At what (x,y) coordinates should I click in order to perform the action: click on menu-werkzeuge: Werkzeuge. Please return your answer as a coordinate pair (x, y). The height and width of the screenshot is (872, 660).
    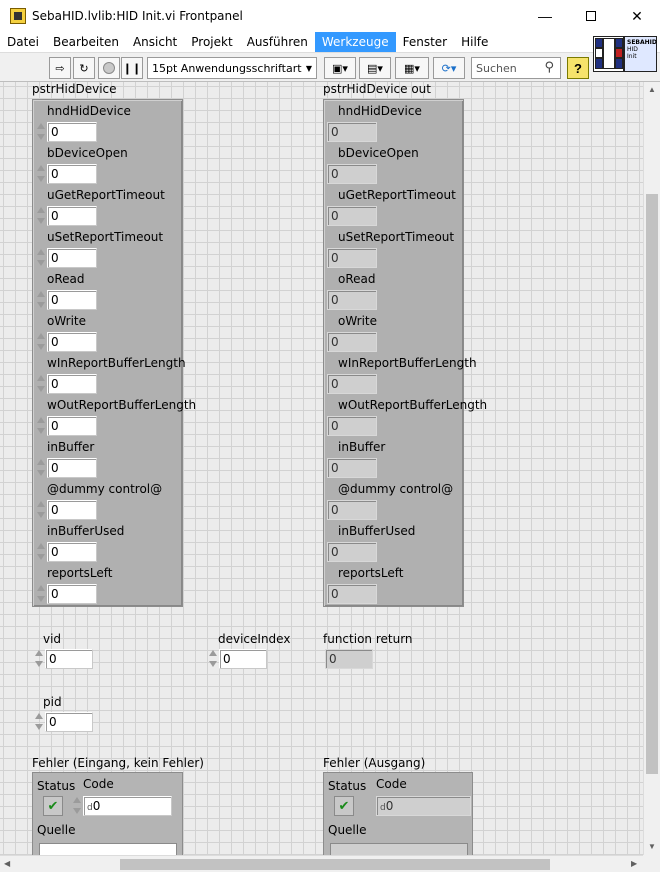
    Looking at the image, I should click on (355, 42).